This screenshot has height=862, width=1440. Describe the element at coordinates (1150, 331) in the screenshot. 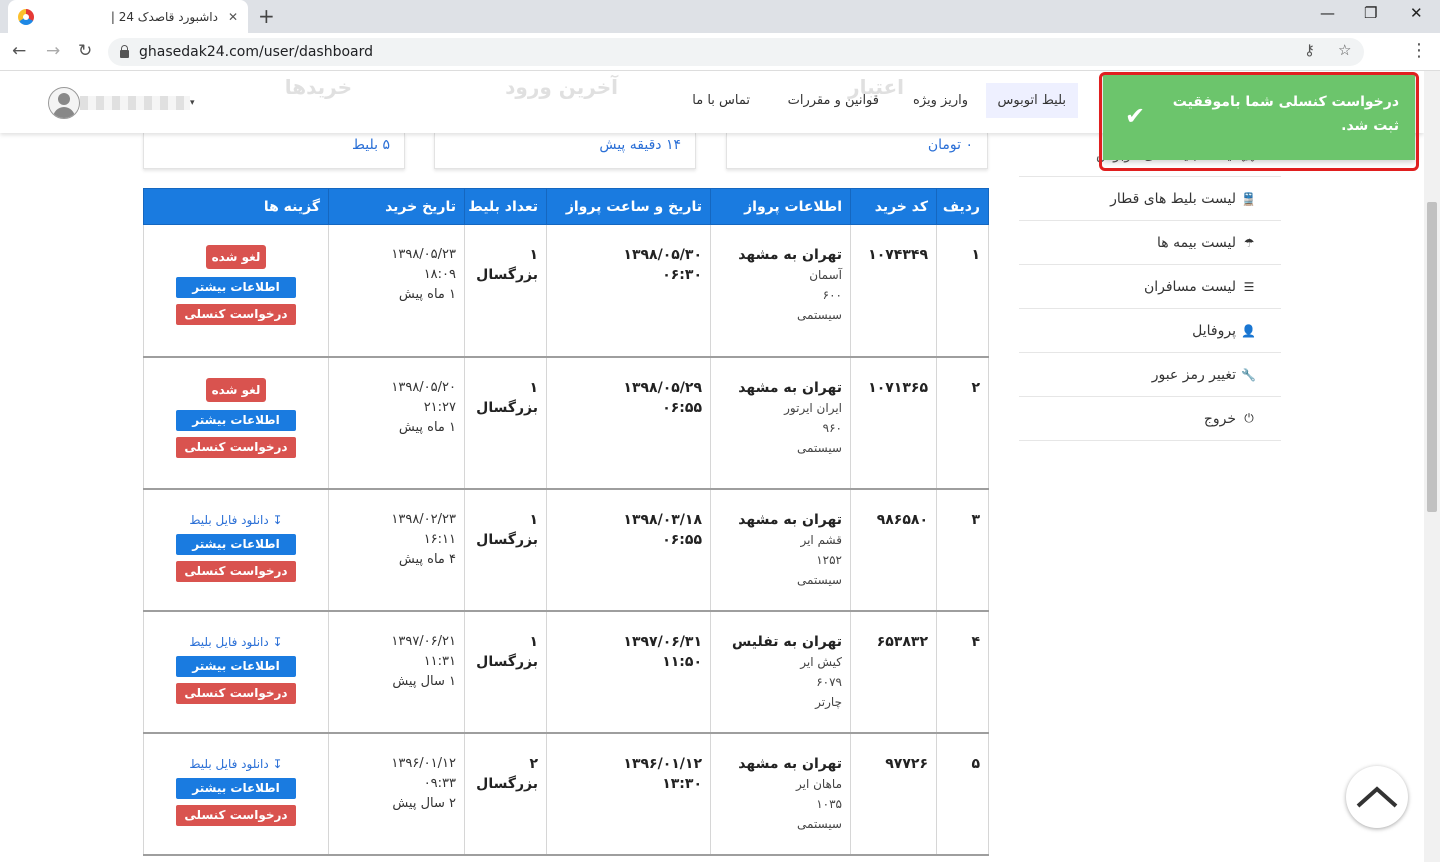

I see `sidebar-item-profile: 👤 پروفایل` at that location.